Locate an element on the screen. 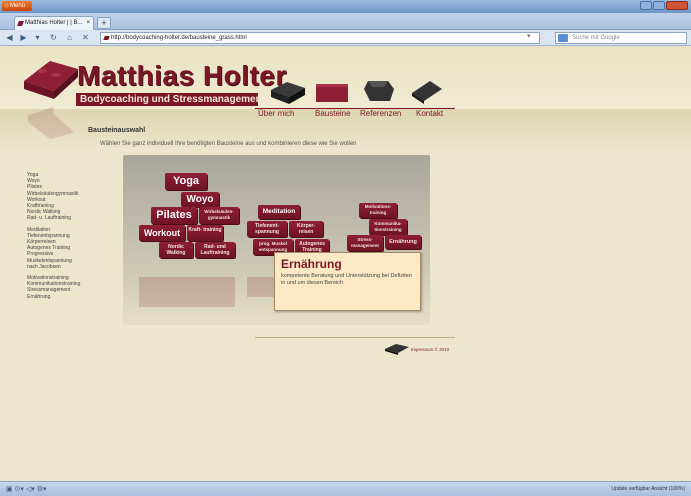 The height and width of the screenshot is (496, 691). info-title: Ernährung is located at coordinates (311, 264).